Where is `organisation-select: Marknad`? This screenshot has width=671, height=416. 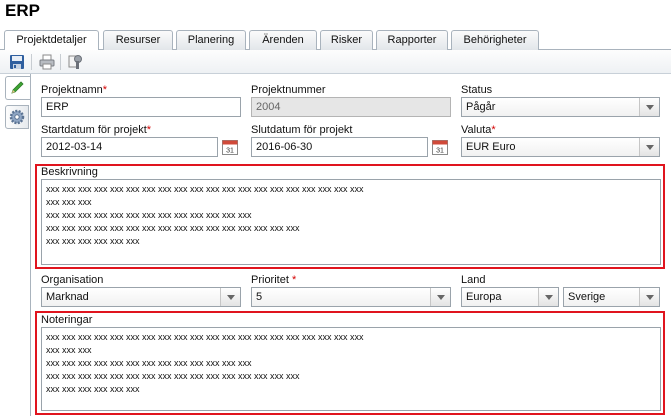 organisation-select: Marknad is located at coordinates (141, 297).